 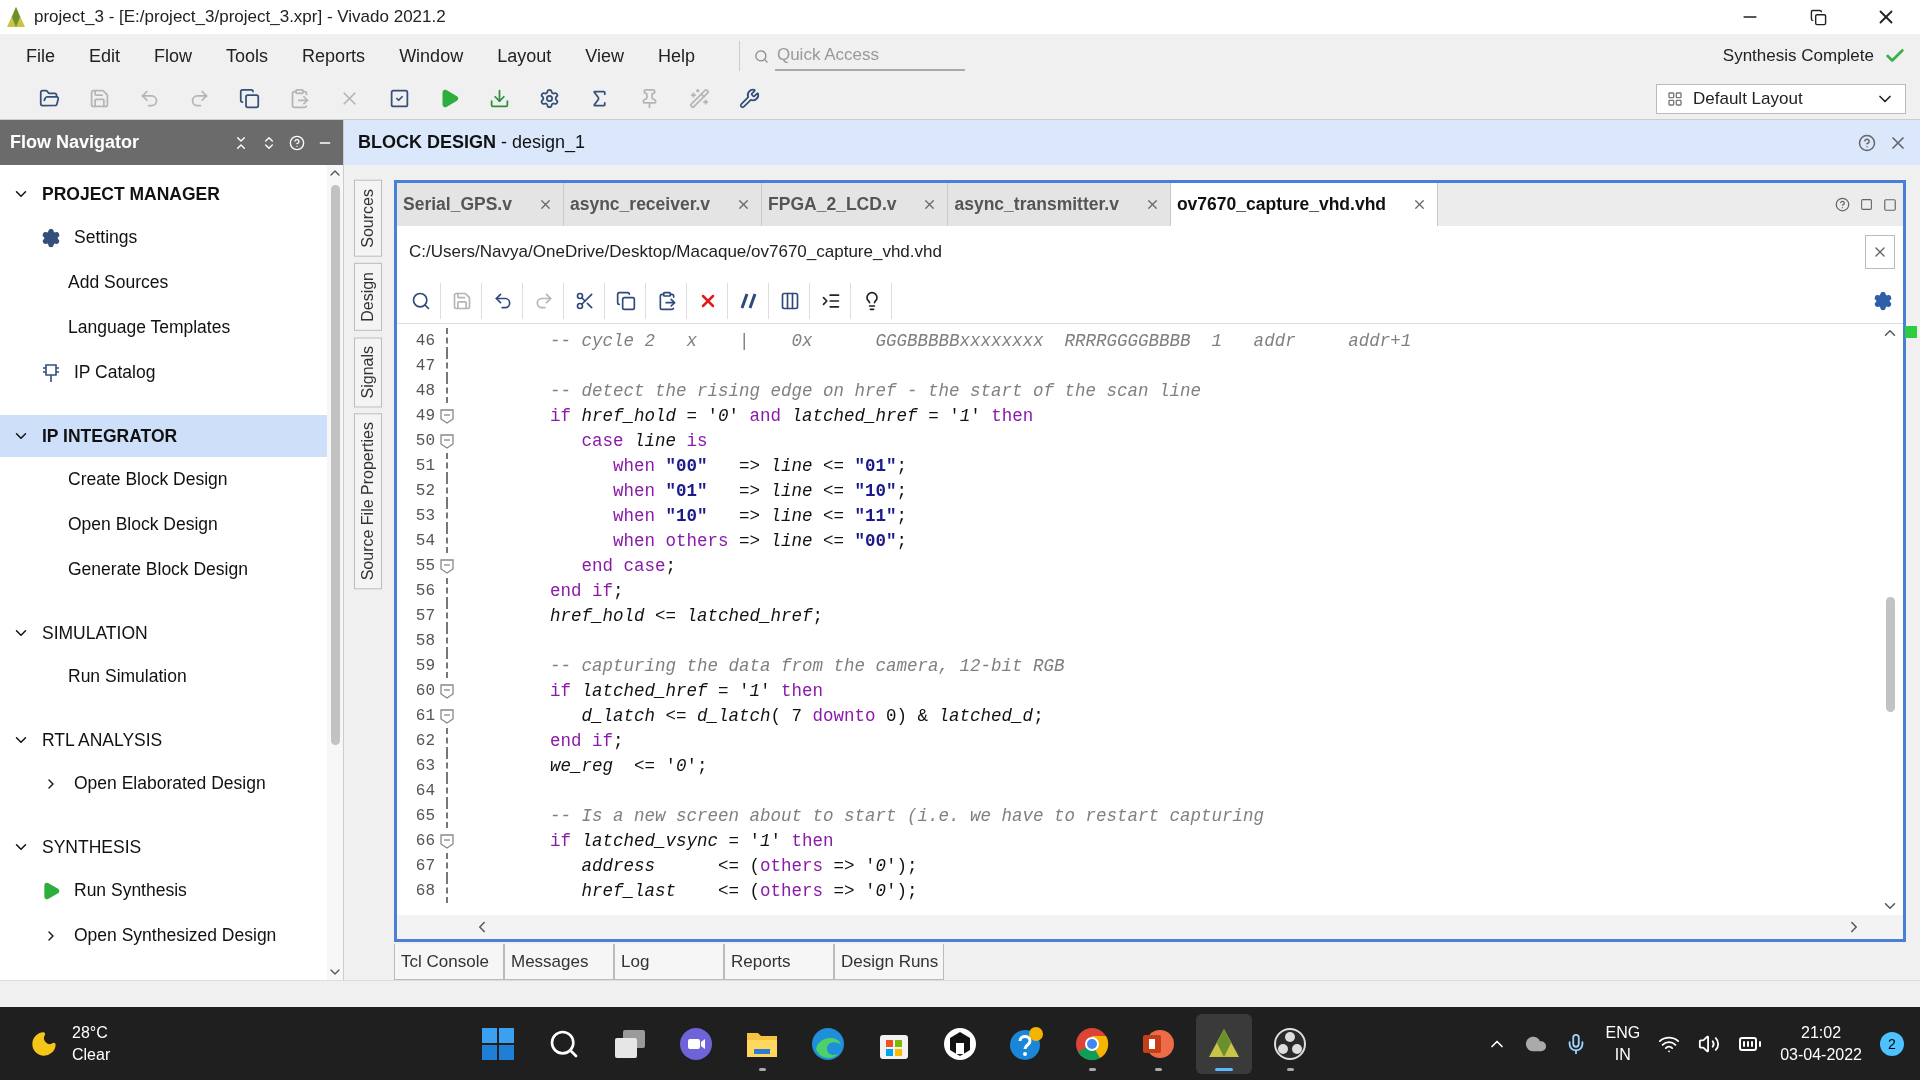 What do you see at coordinates (40, 56) in the screenshot?
I see `menu-item: File` at bounding box center [40, 56].